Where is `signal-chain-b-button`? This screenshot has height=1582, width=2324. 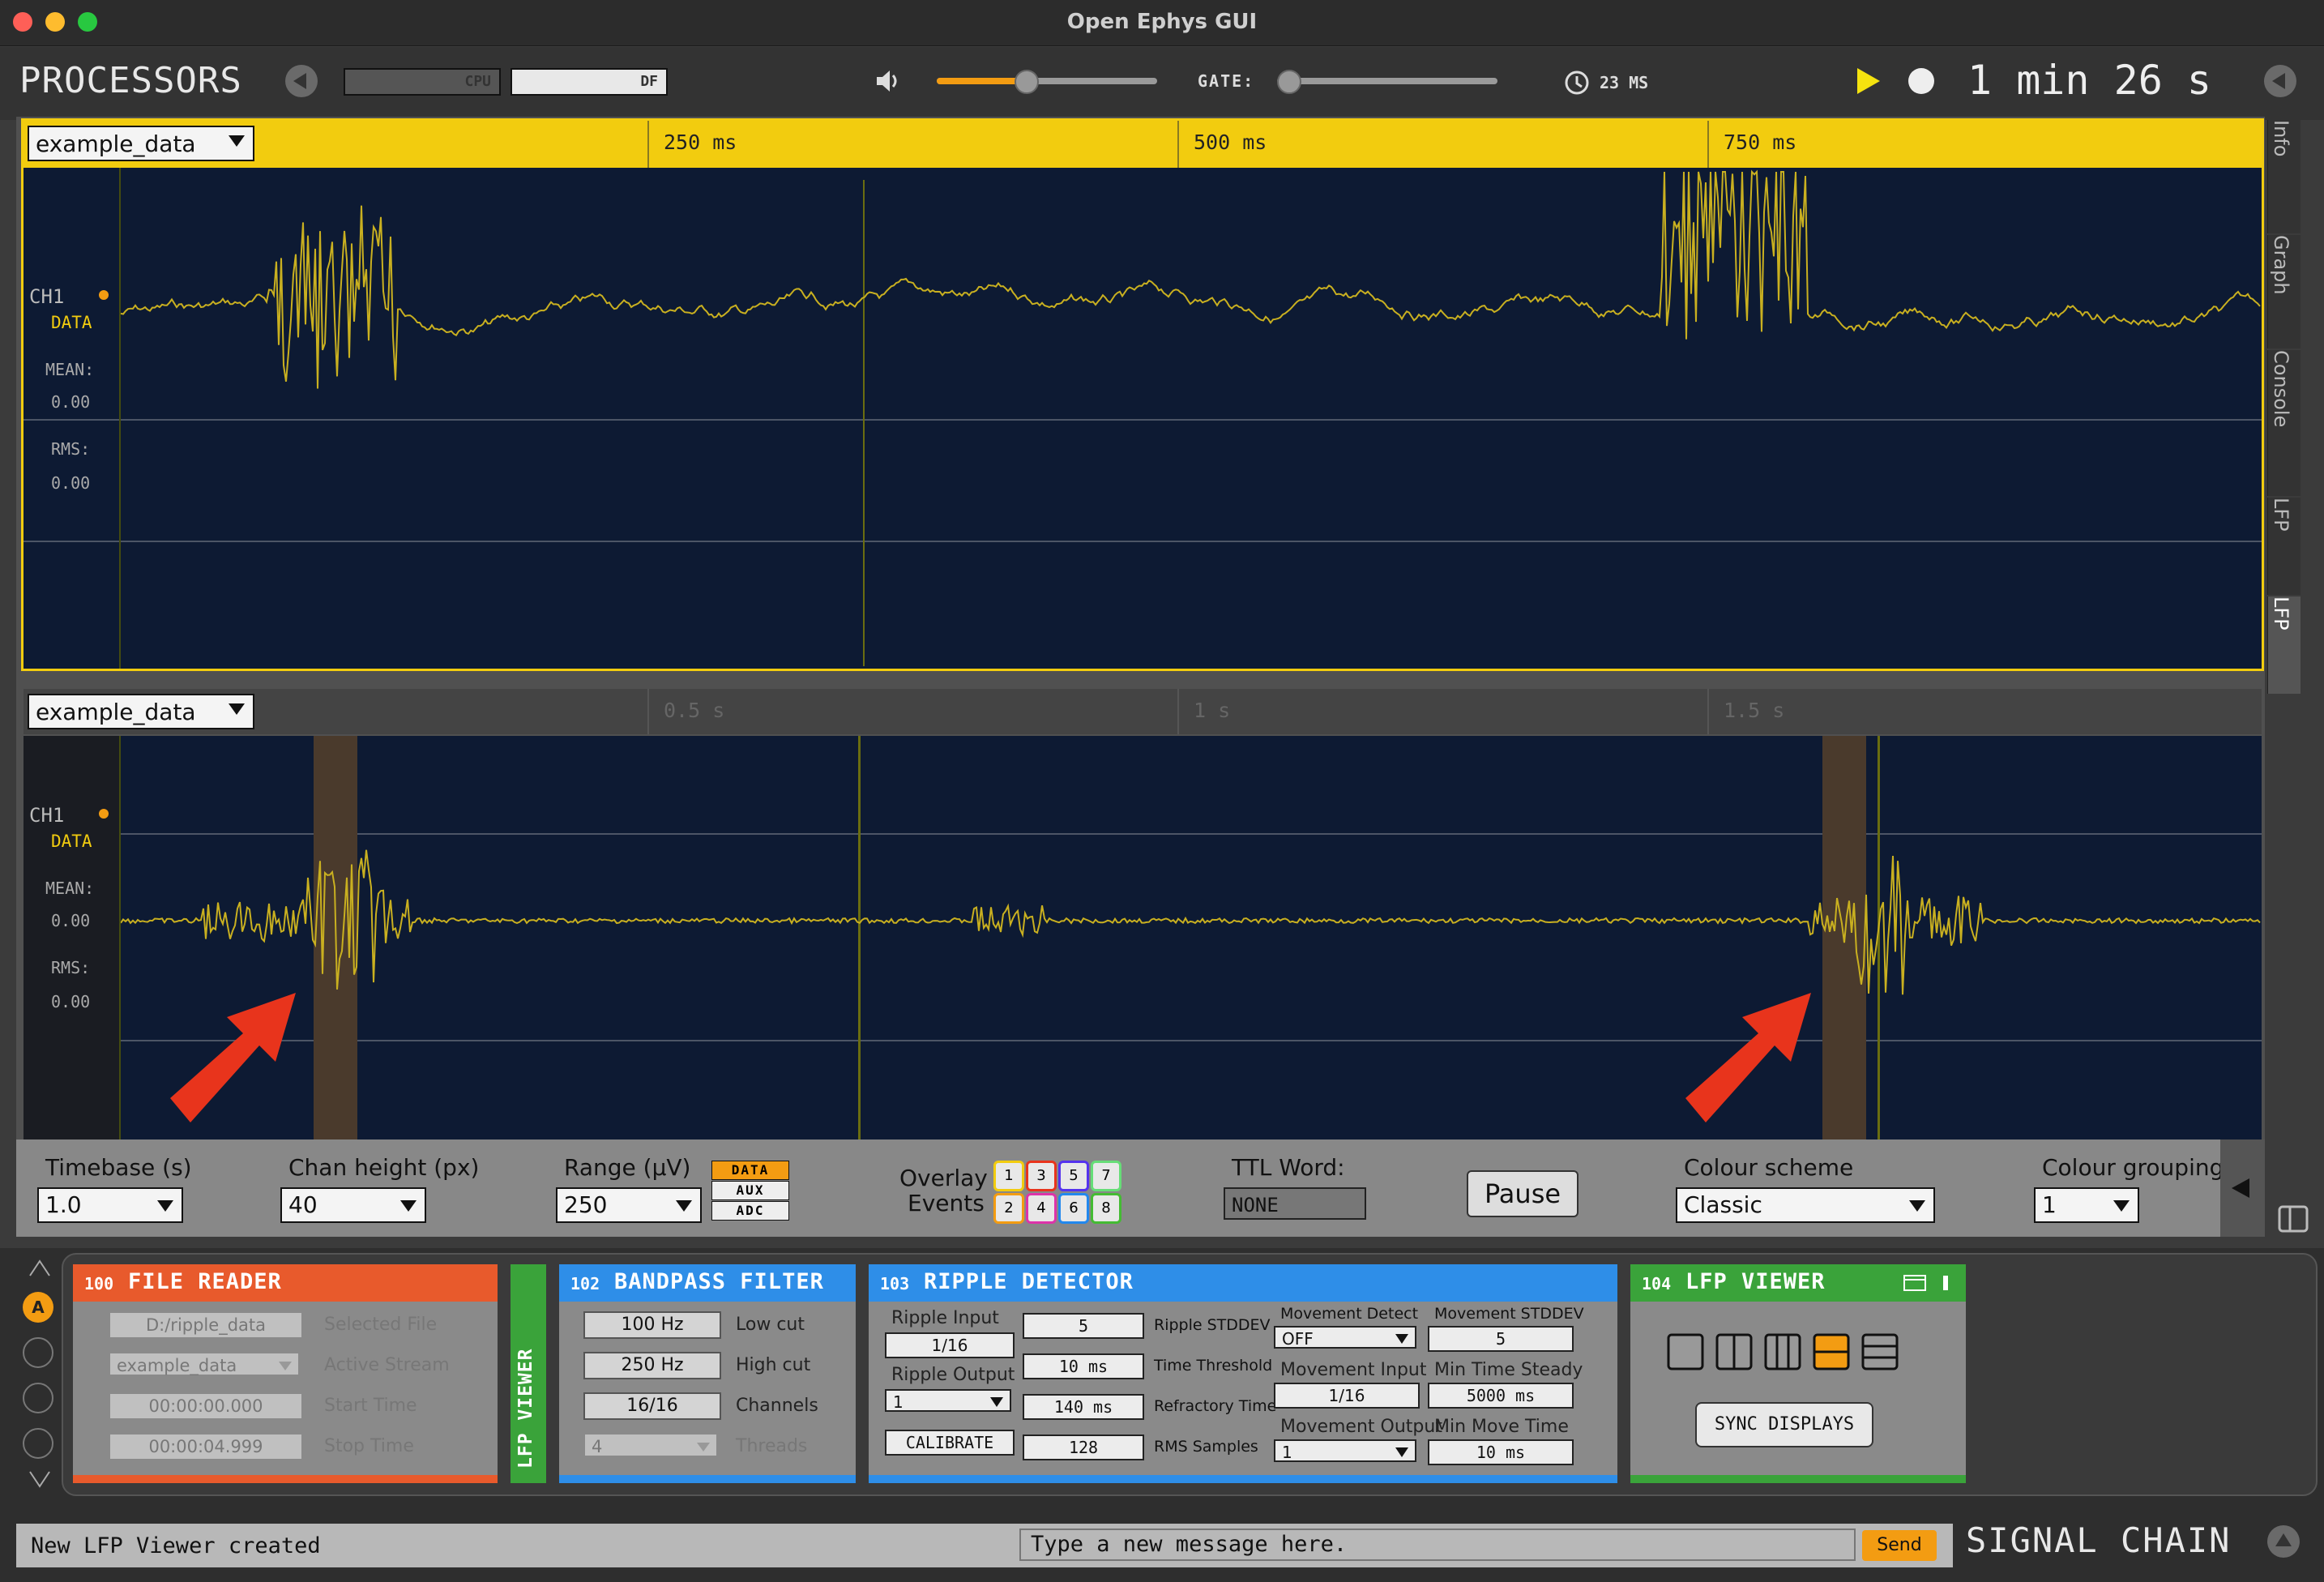
signal-chain-b-button is located at coordinates (38, 1352).